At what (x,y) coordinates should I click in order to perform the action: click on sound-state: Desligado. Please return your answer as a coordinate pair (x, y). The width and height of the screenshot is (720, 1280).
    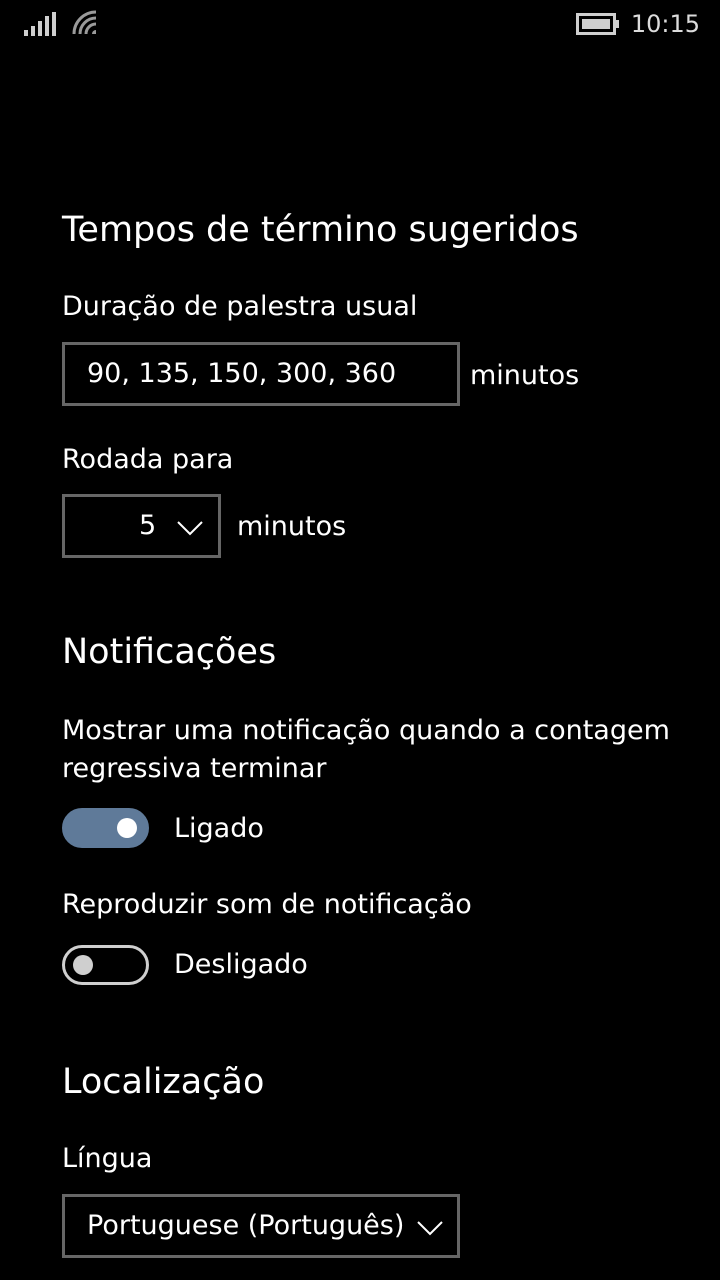
    Looking at the image, I should click on (241, 964).